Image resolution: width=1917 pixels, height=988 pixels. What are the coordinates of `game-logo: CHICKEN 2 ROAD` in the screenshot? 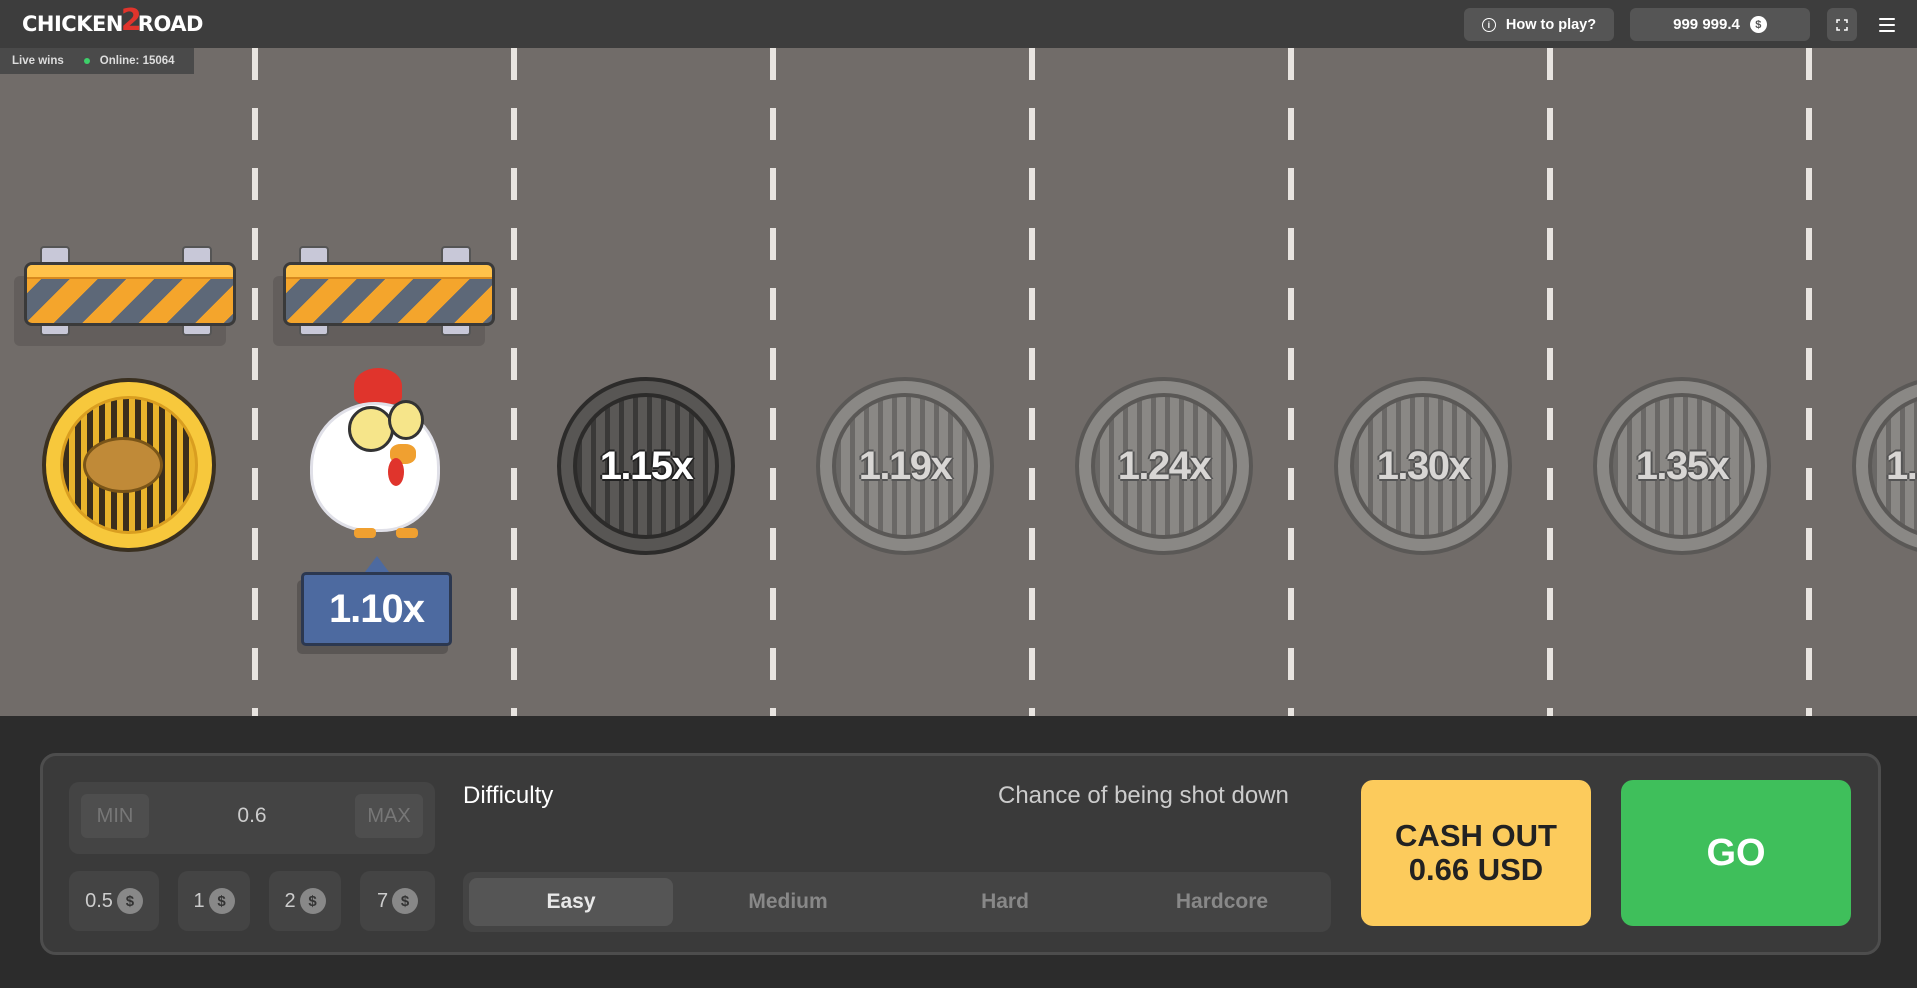 It's located at (113, 21).